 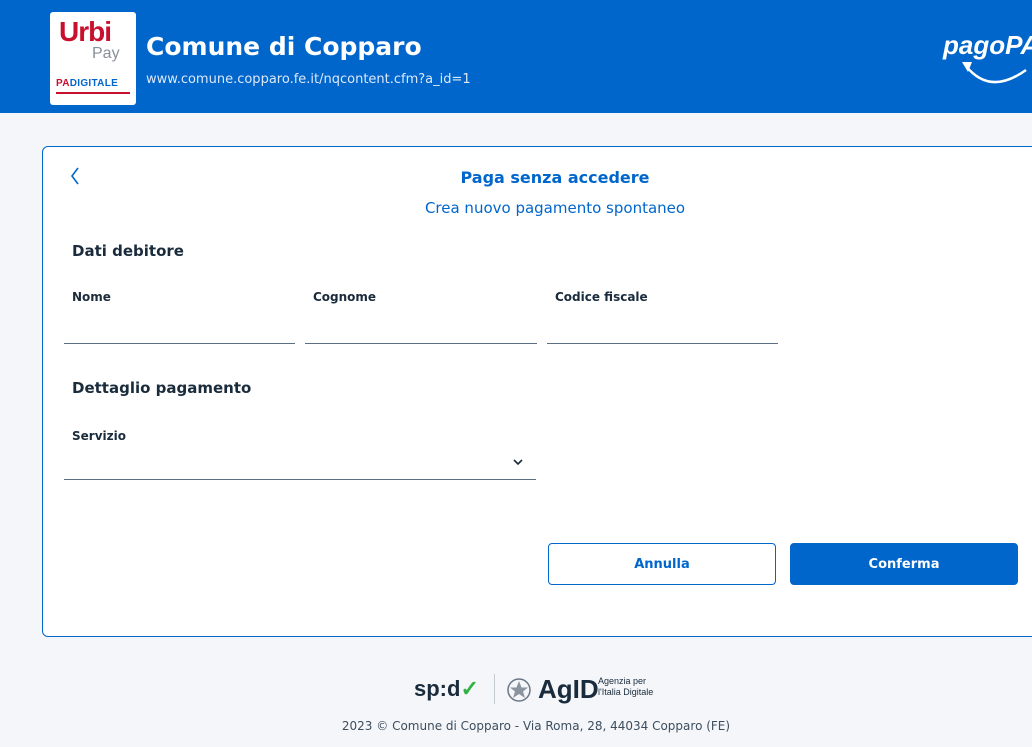 What do you see at coordinates (162, 388) in the screenshot?
I see `payment-section-title: Dettaglio pagamento` at bounding box center [162, 388].